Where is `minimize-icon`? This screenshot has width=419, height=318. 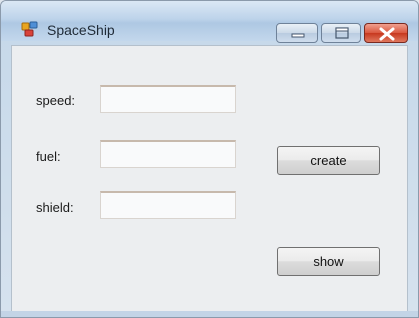
minimize-icon is located at coordinates (298, 35).